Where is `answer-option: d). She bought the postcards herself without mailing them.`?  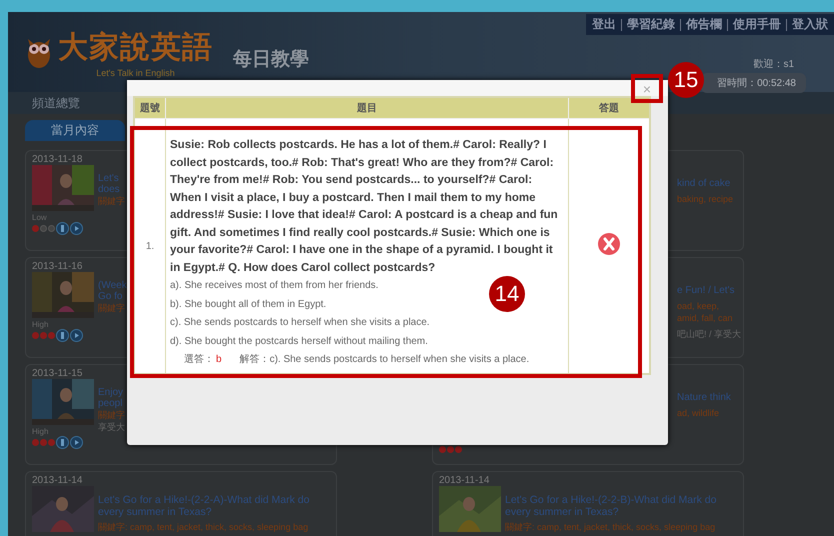 answer-option: d). She bought the postcards herself without mailing them. is located at coordinates (299, 341).